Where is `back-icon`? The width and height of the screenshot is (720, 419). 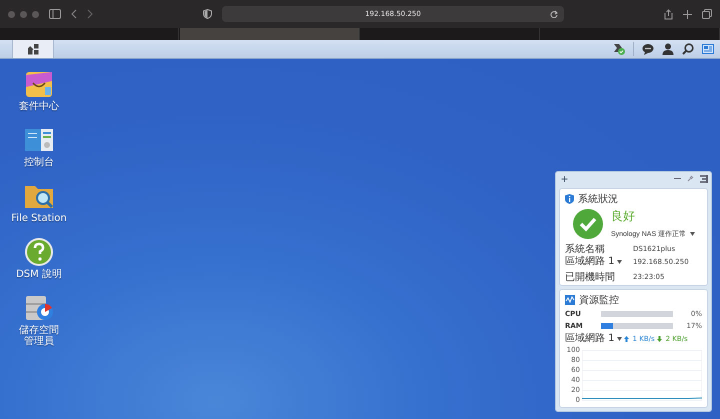
back-icon is located at coordinates (74, 14).